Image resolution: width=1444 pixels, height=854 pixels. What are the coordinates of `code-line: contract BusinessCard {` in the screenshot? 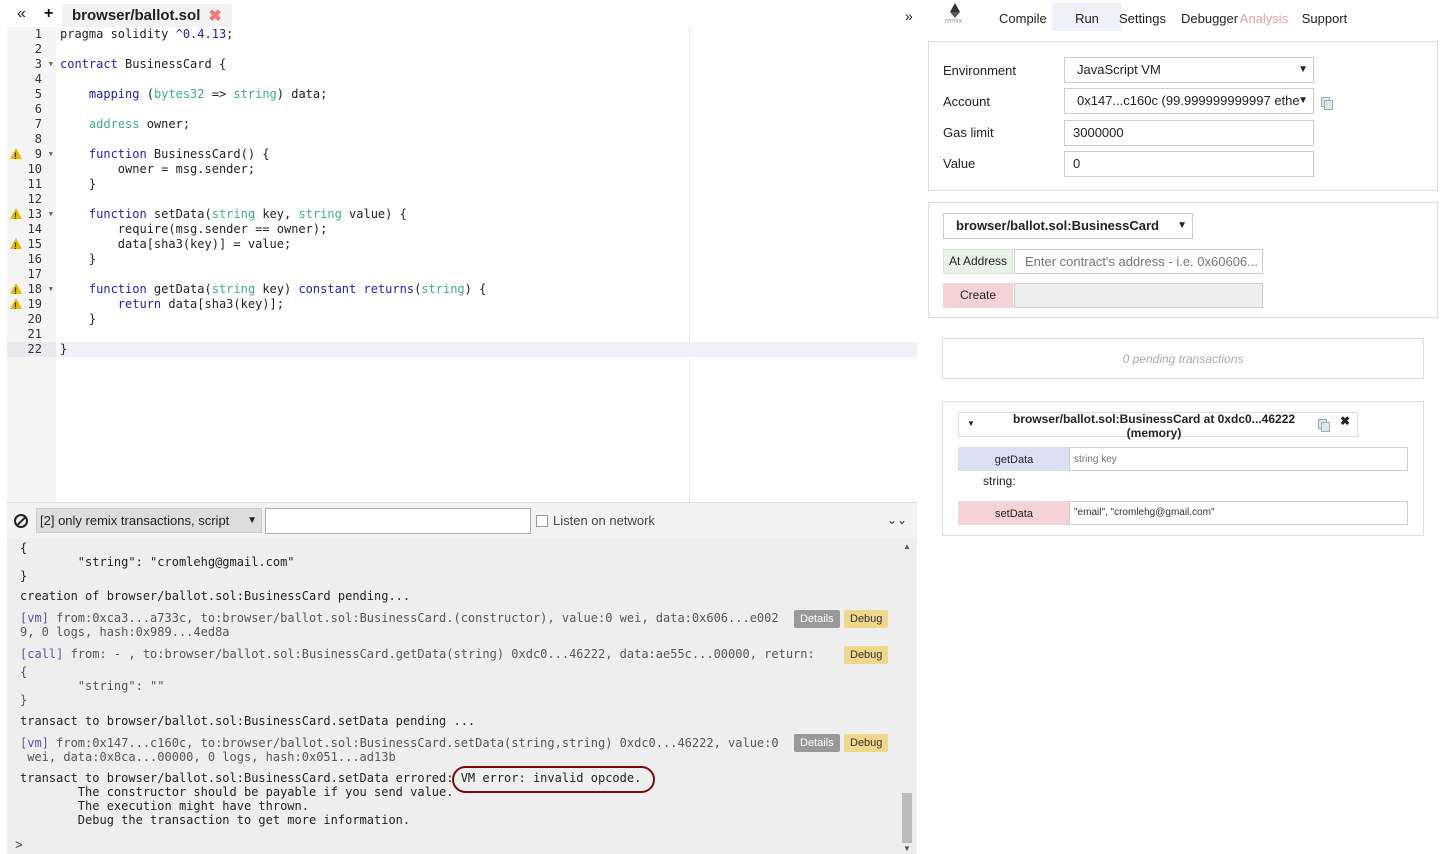 It's located at (143, 64).